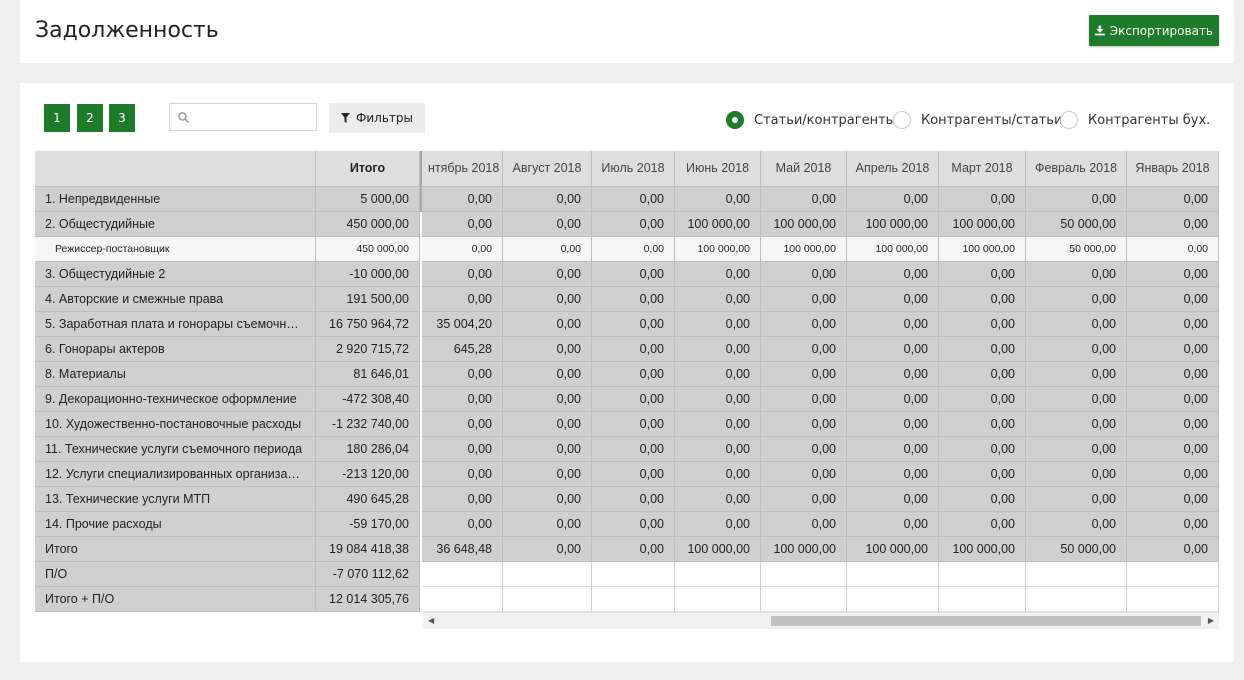 This screenshot has width=1244, height=680. I want to click on export-button: Экспортировать, so click(1154, 30).